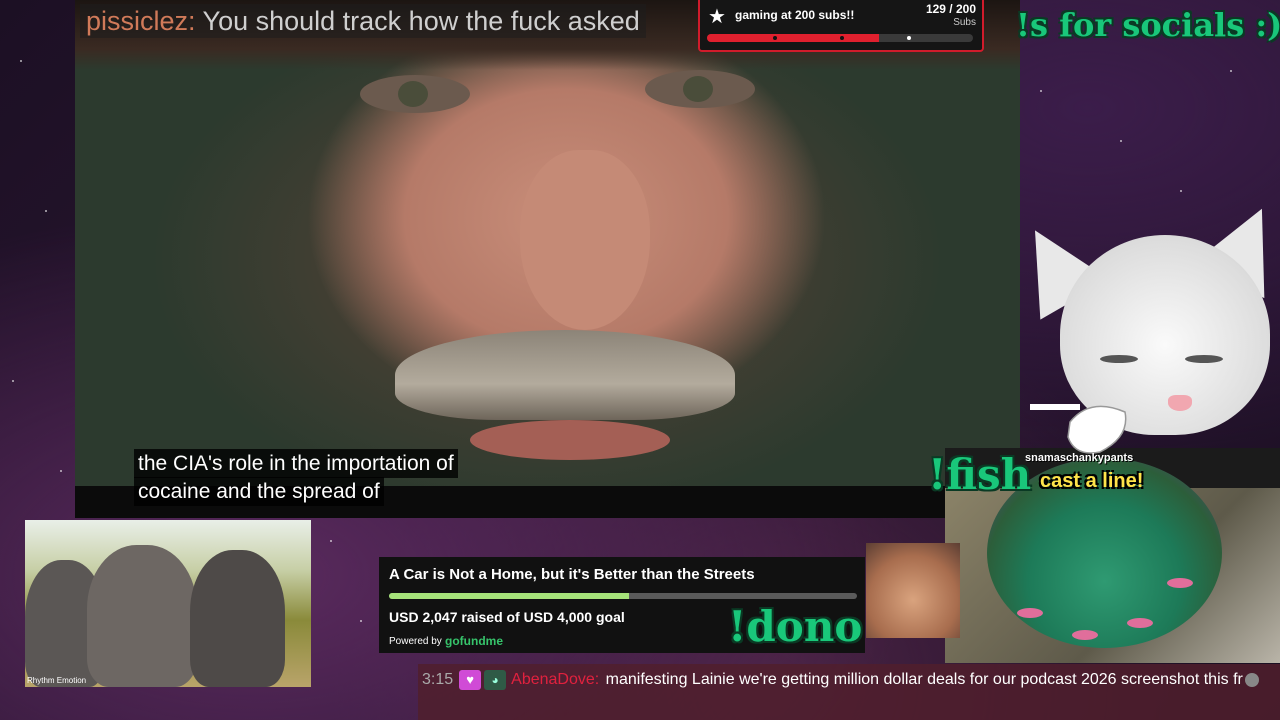 This screenshot has height=720, width=1280. Describe the element at coordinates (700, 89) in the screenshot. I see `right-eye` at that location.